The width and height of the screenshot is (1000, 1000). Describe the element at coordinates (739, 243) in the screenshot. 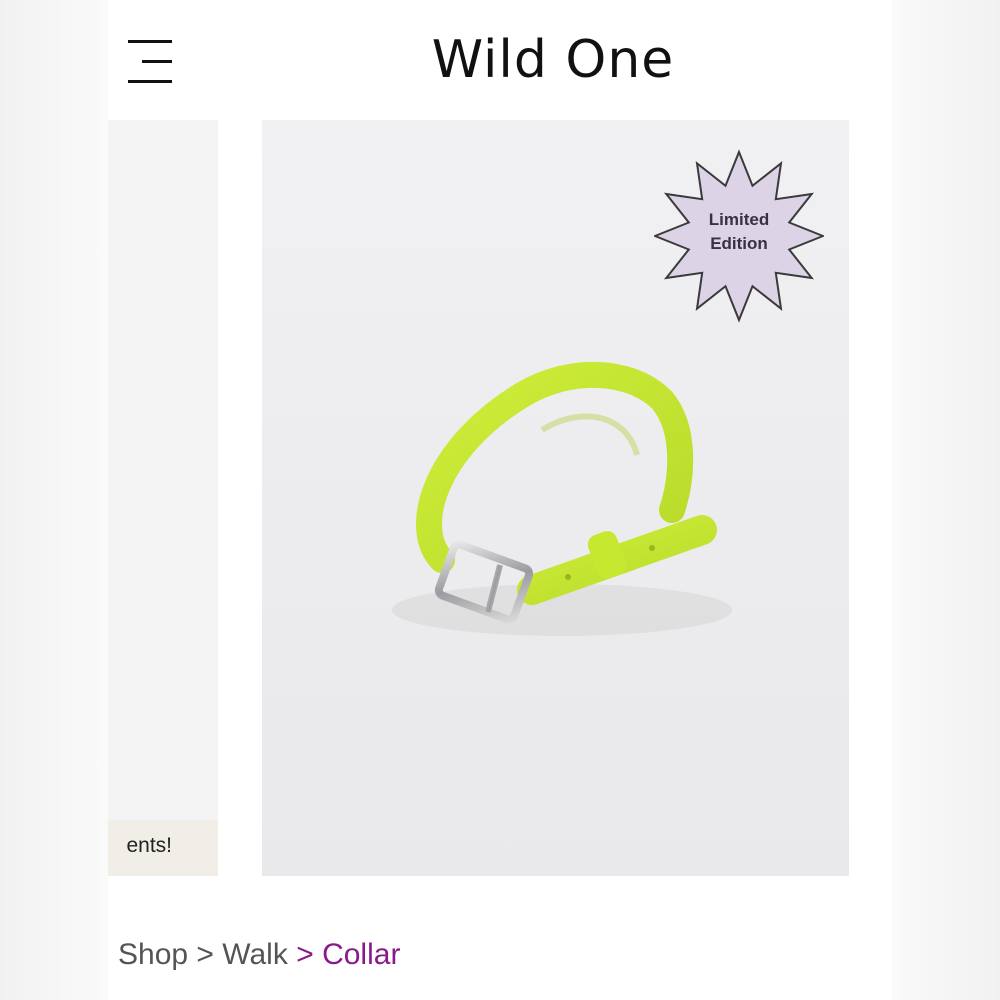

I see `badge-line-2: Edition` at that location.